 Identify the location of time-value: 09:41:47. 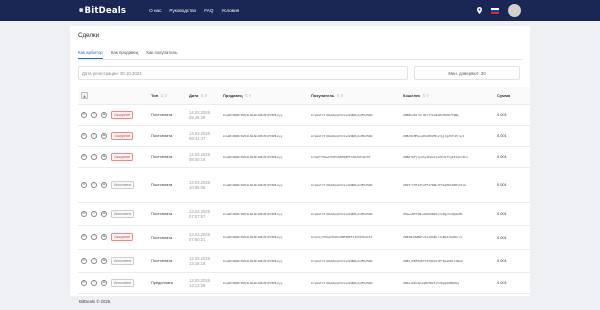
(197, 138).